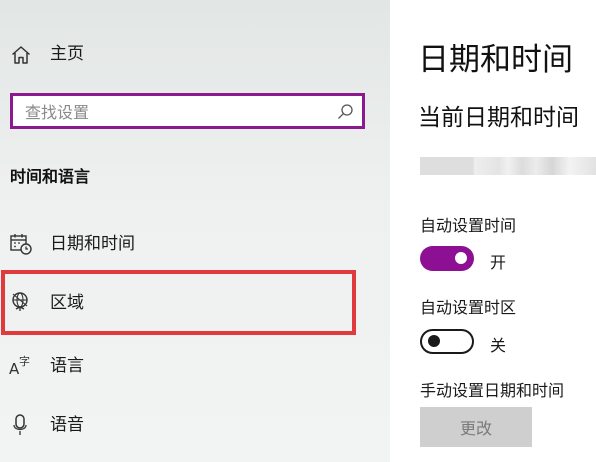 This screenshot has width=596, height=462. What do you see at coordinates (67, 425) in the screenshot?
I see `sidebar-item-label: 语音` at bounding box center [67, 425].